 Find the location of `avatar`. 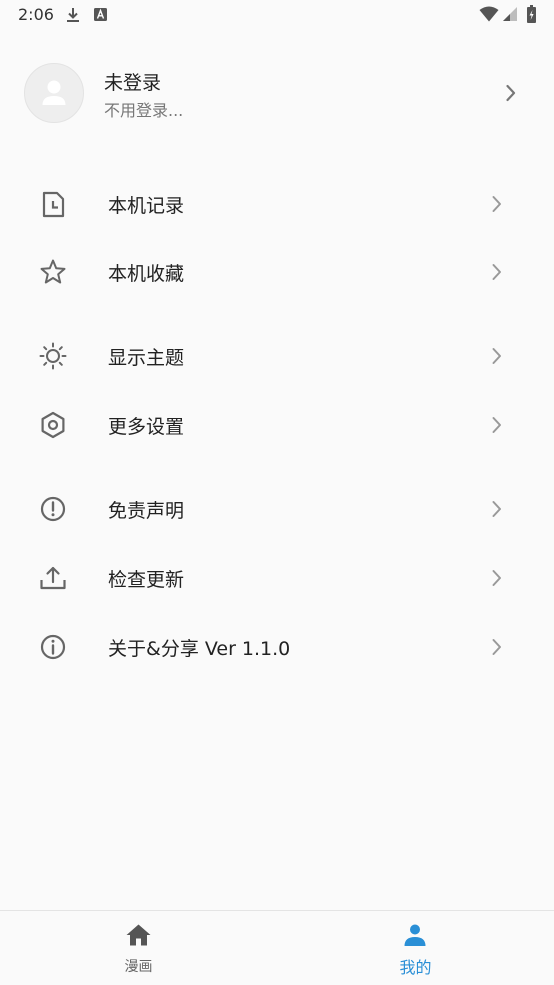

avatar is located at coordinates (54, 93).